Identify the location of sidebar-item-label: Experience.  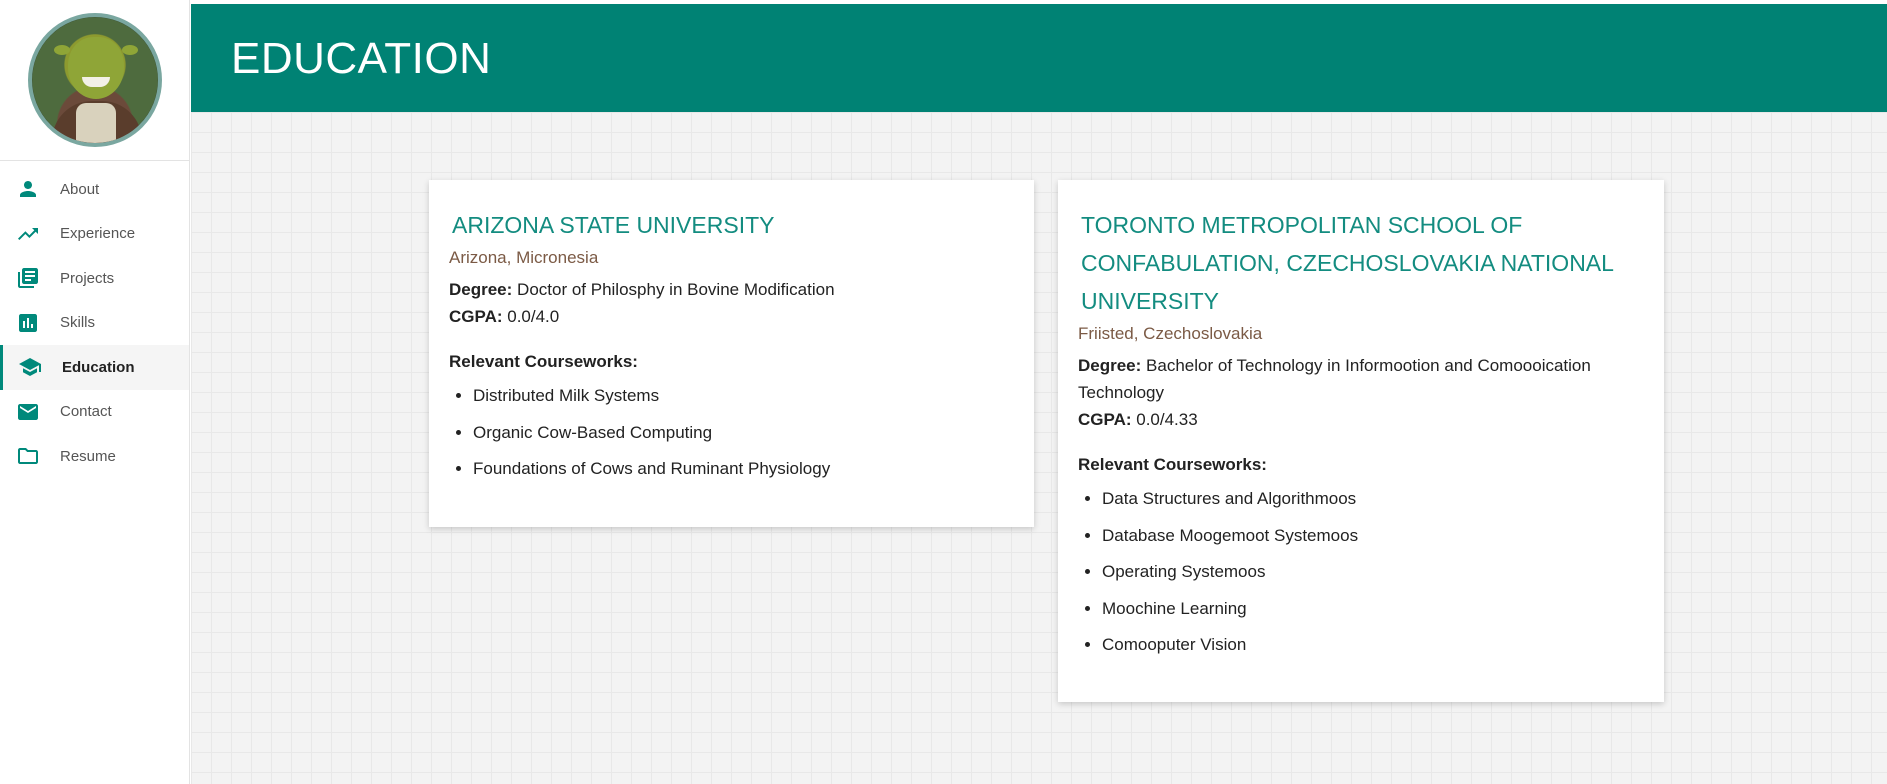
(98, 234).